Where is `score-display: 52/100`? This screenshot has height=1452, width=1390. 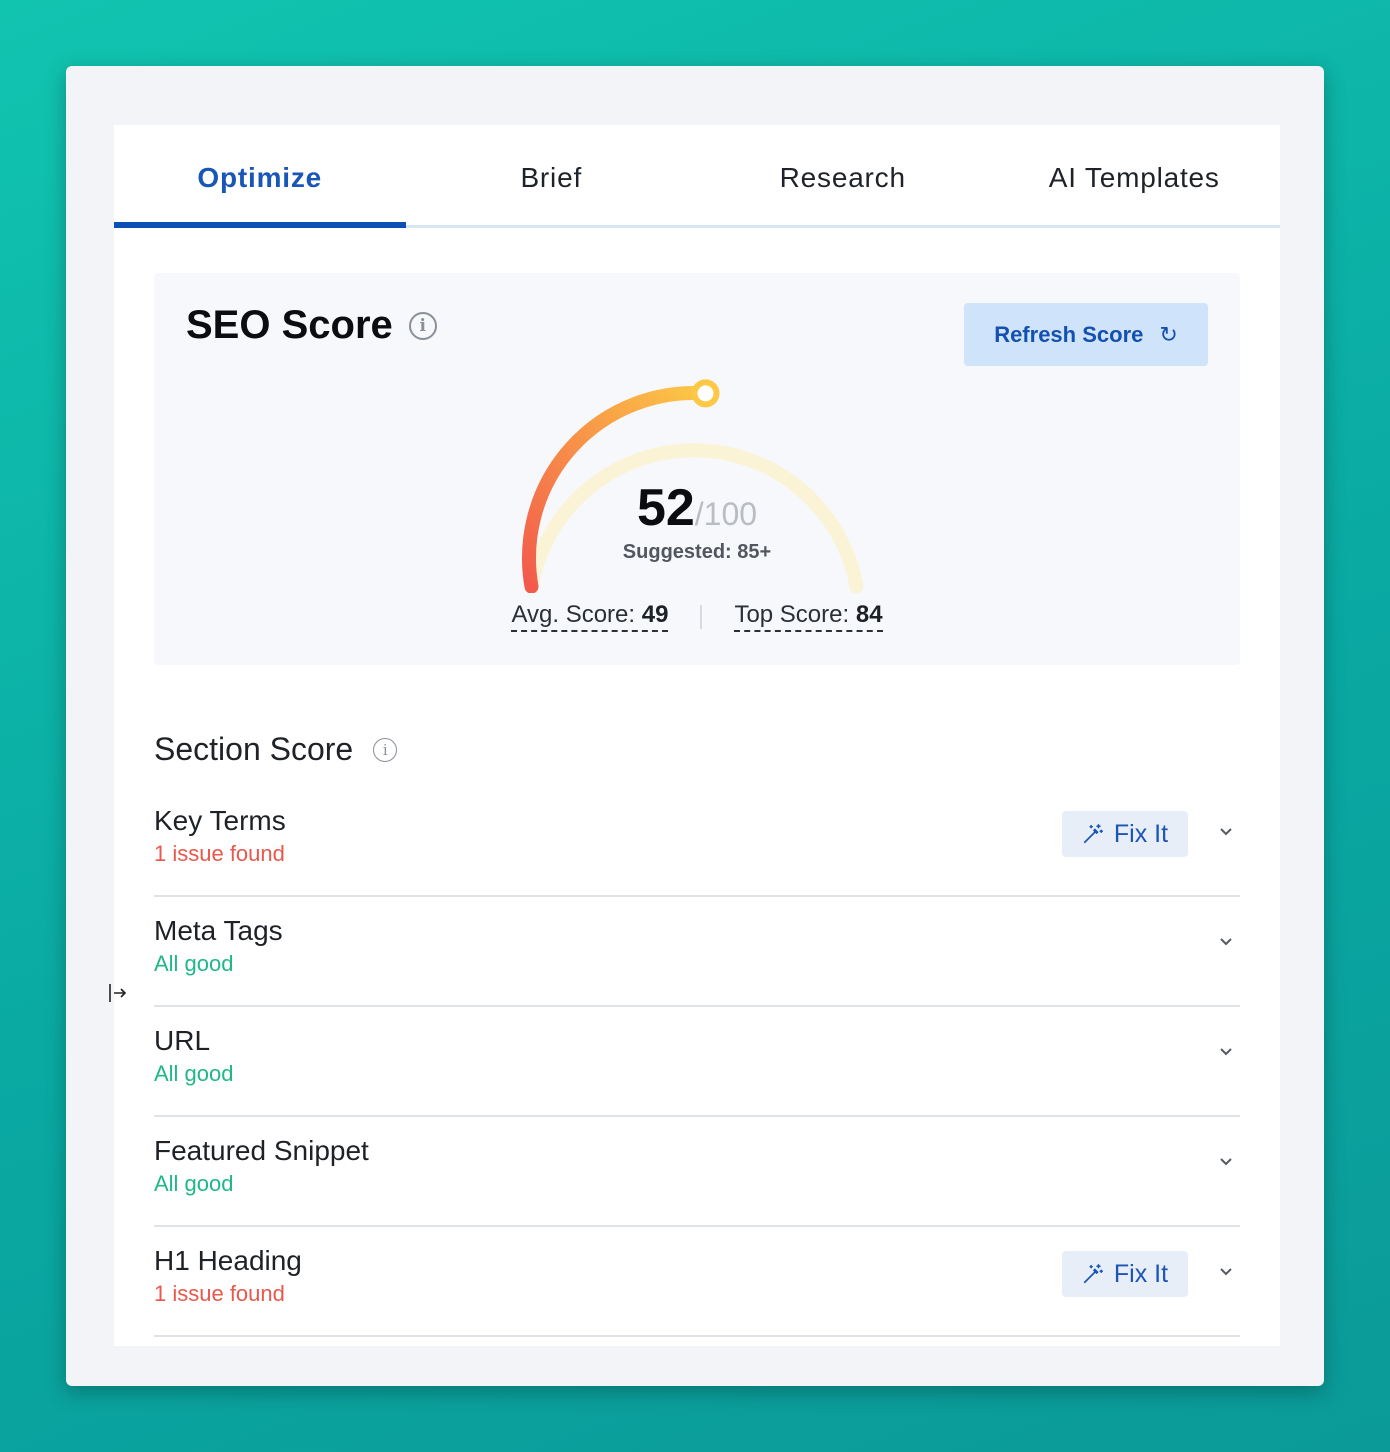 score-display: 52/100 is located at coordinates (697, 508).